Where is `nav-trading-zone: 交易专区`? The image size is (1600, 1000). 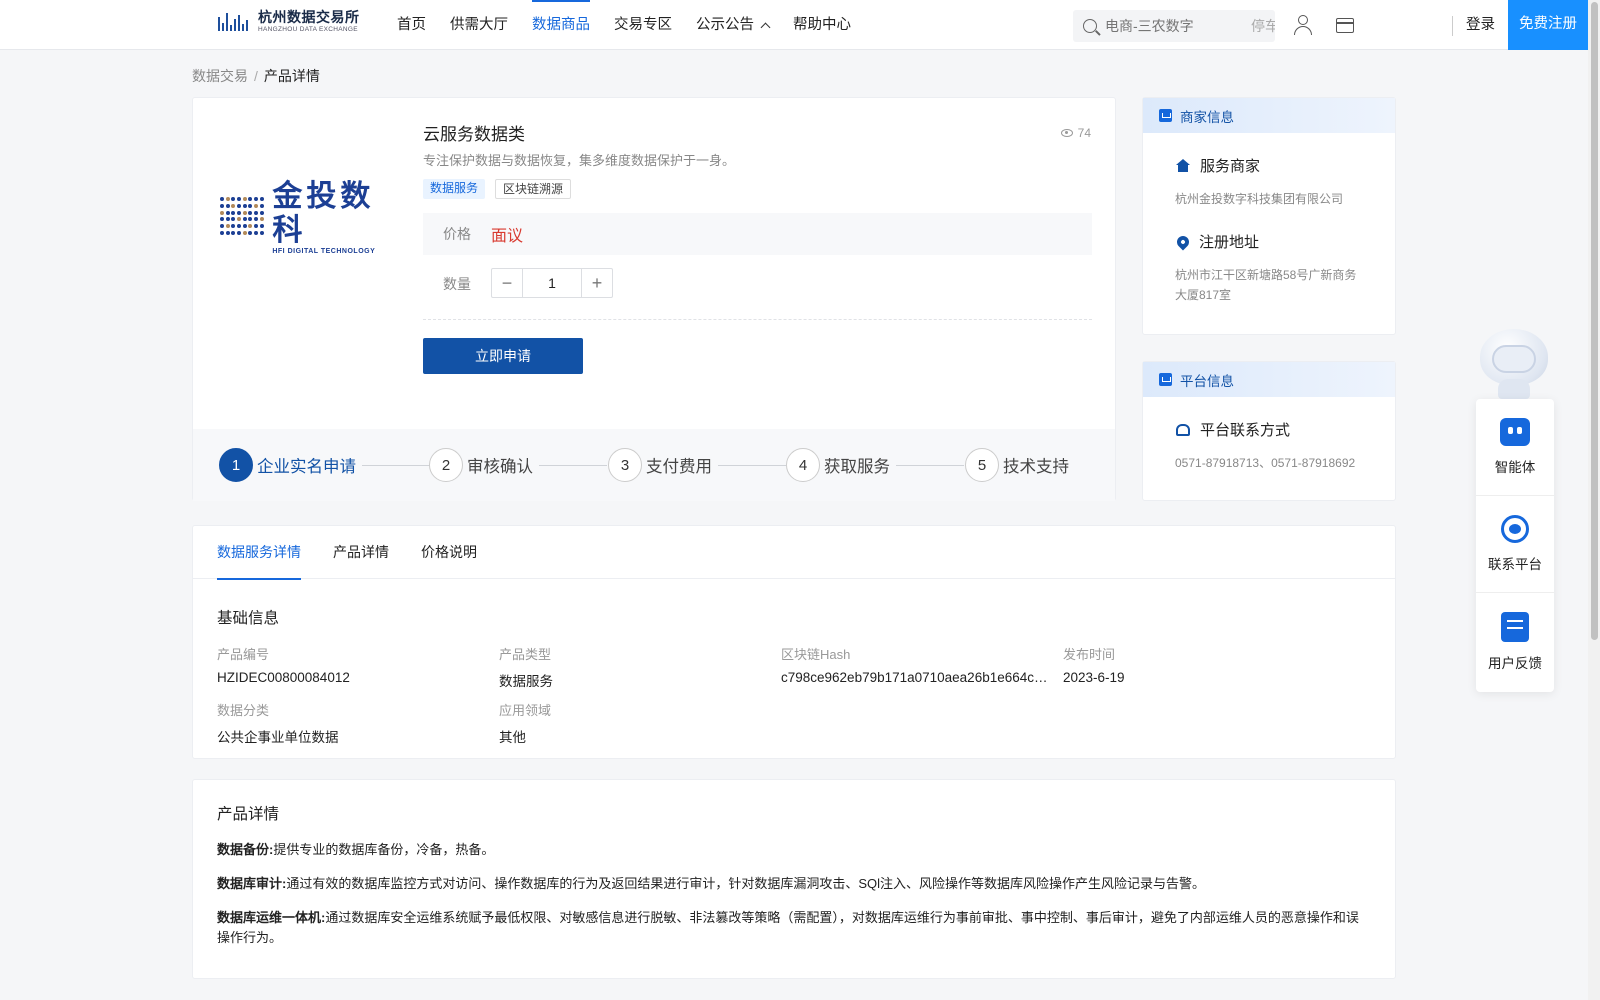
nav-trading-zone: 交易专区 is located at coordinates (643, 25).